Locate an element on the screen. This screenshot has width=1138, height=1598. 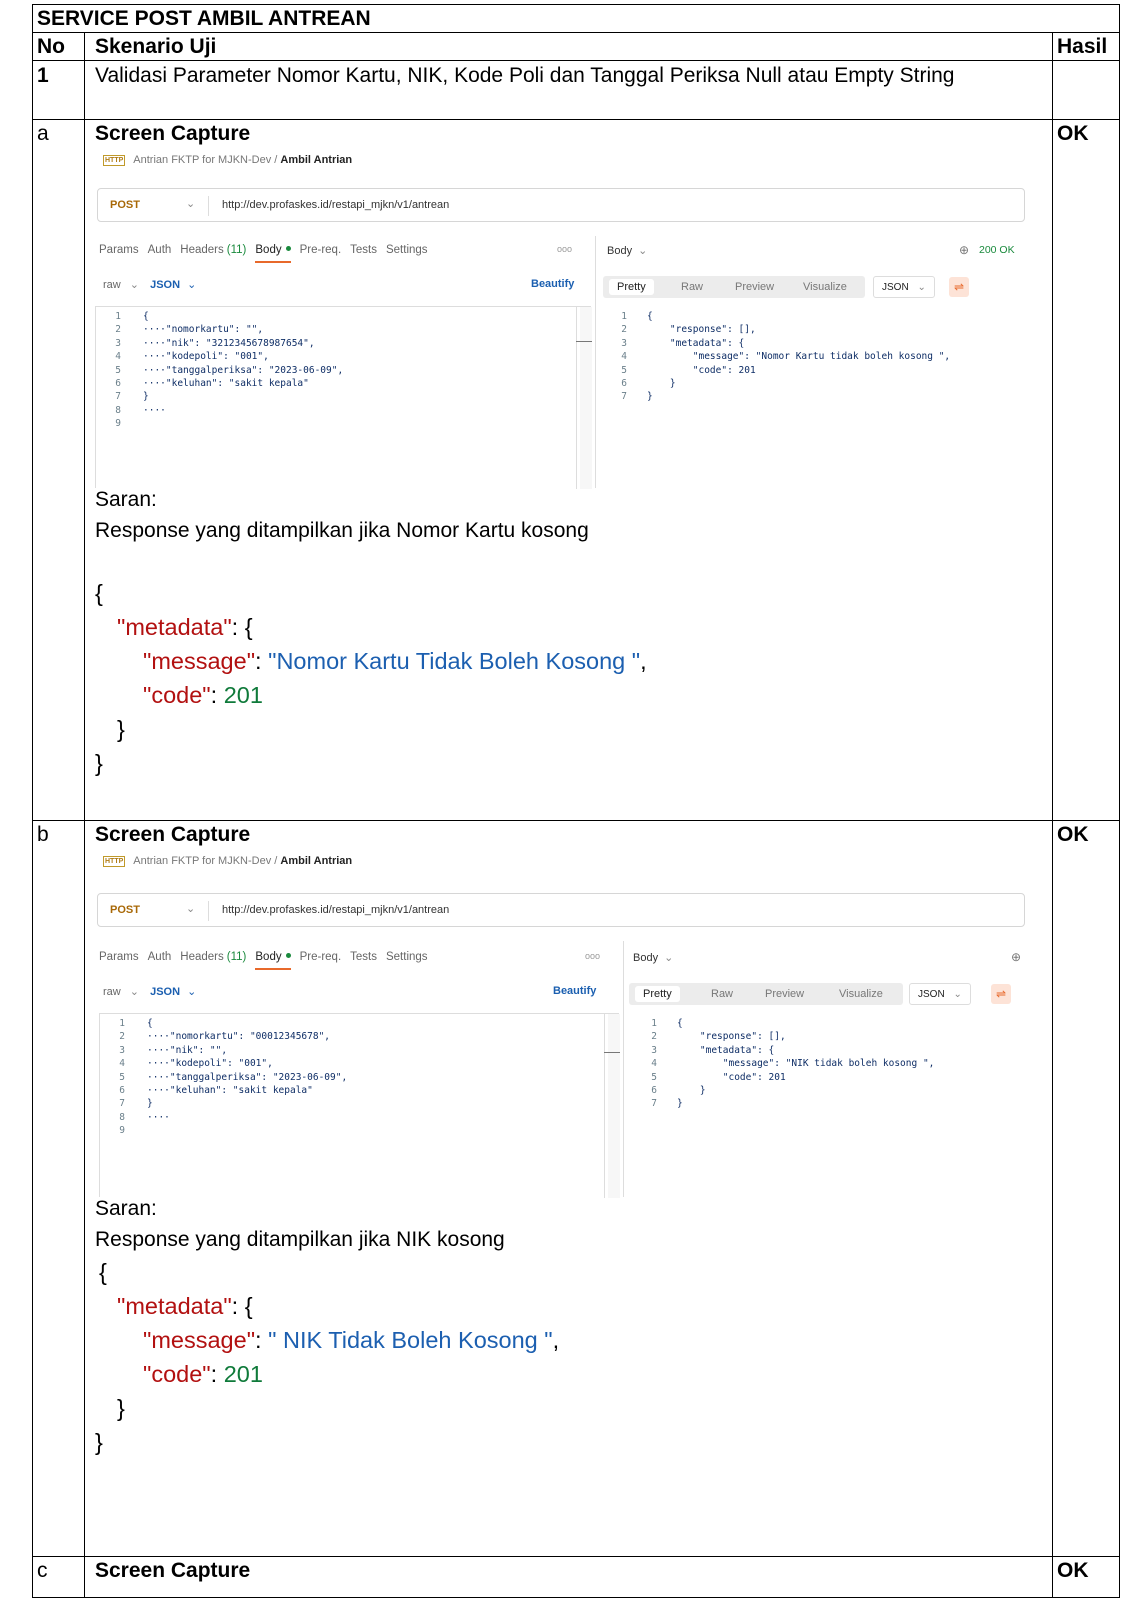
scenario-row-c: c Screen Capture OK is located at coordinates (576, 1577).